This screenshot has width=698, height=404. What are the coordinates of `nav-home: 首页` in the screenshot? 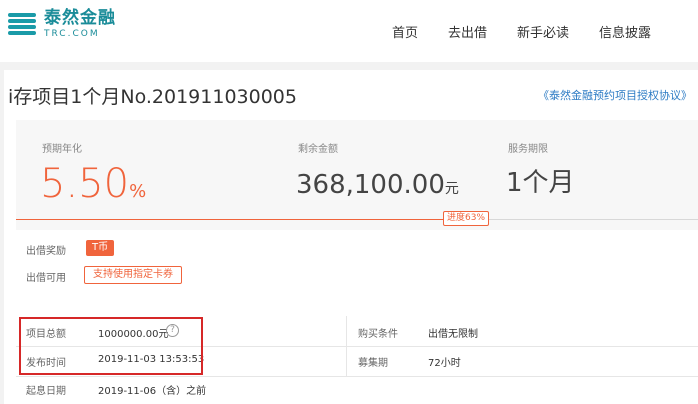 It's located at (405, 31).